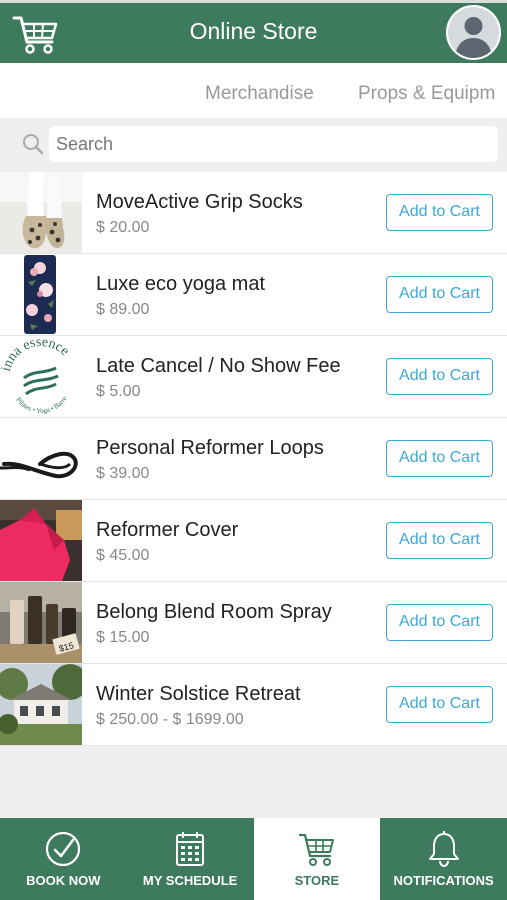  I want to click on product-price: $ 89.00, so click(123, 309).